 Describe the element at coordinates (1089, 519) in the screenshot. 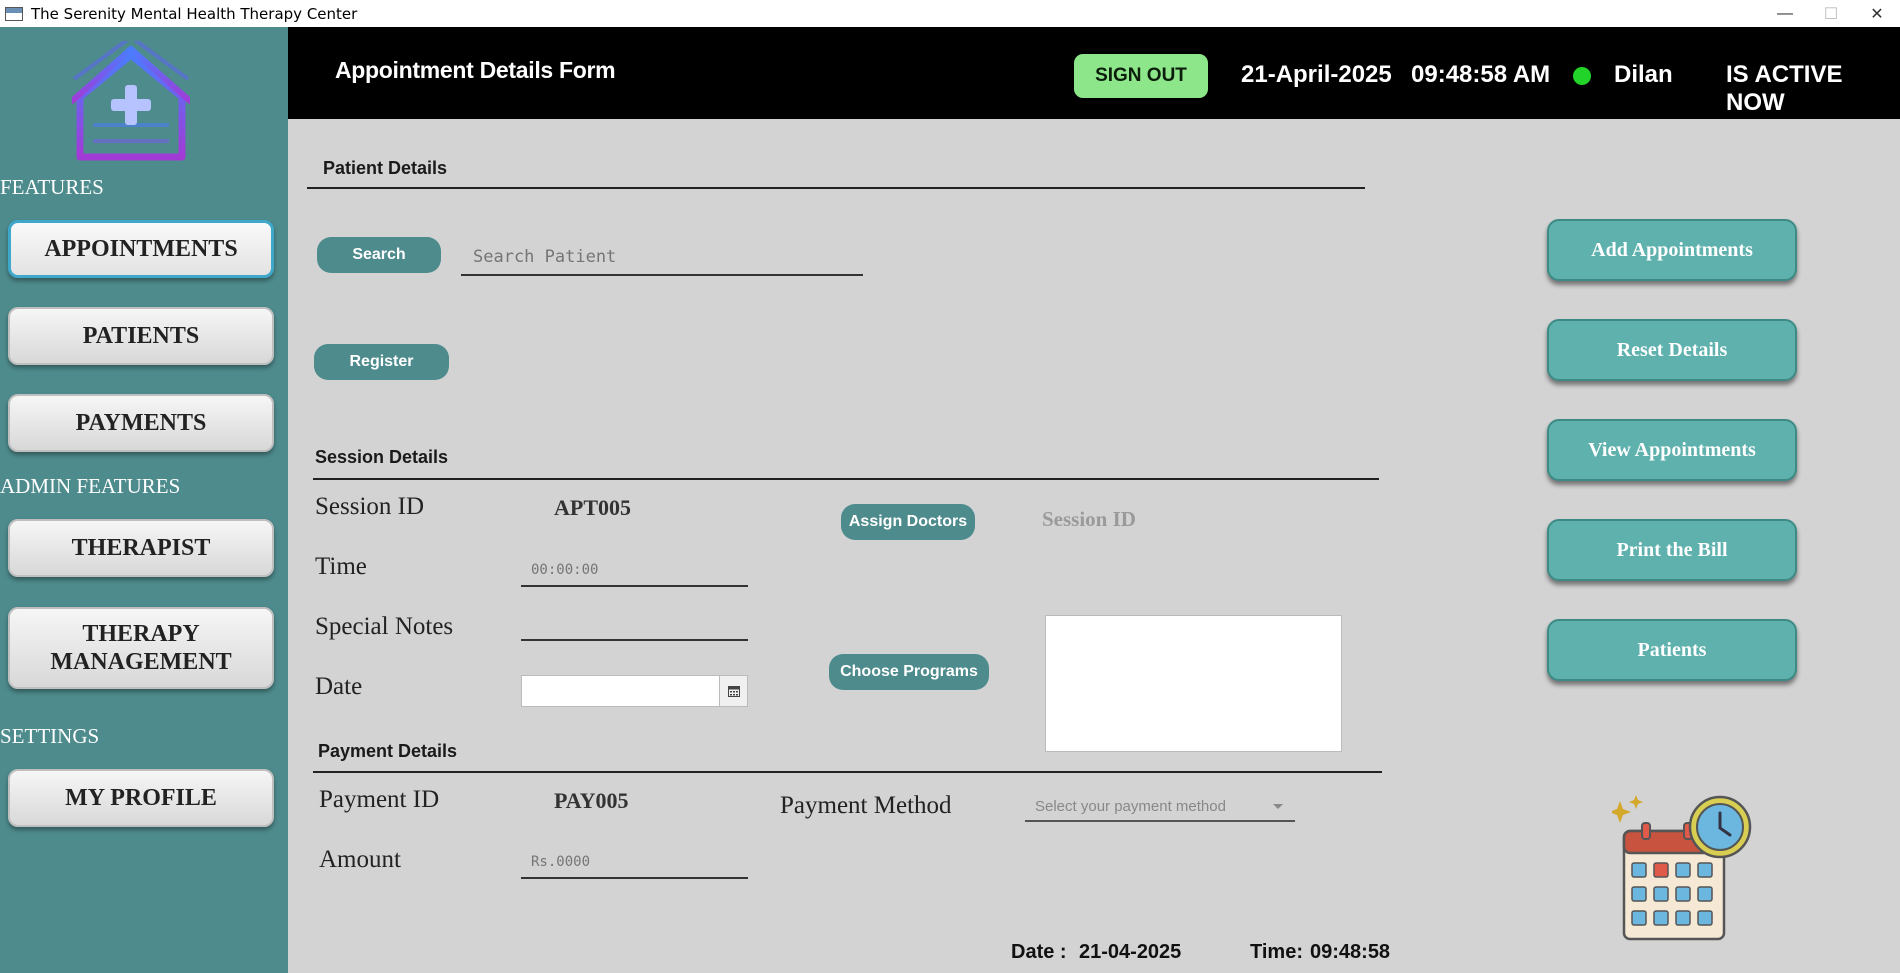

I see `assigned-session-id: Session ID` at that location.